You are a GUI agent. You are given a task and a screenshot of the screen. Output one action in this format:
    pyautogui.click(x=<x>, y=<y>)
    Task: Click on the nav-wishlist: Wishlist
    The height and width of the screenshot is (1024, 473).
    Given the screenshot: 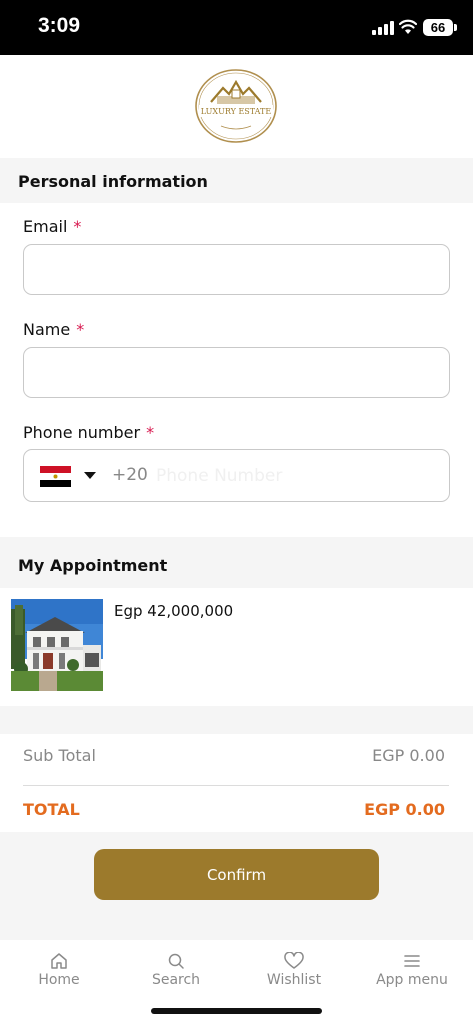 What is the action you would take?
    pyautogui.click(x=294, y=970)
    